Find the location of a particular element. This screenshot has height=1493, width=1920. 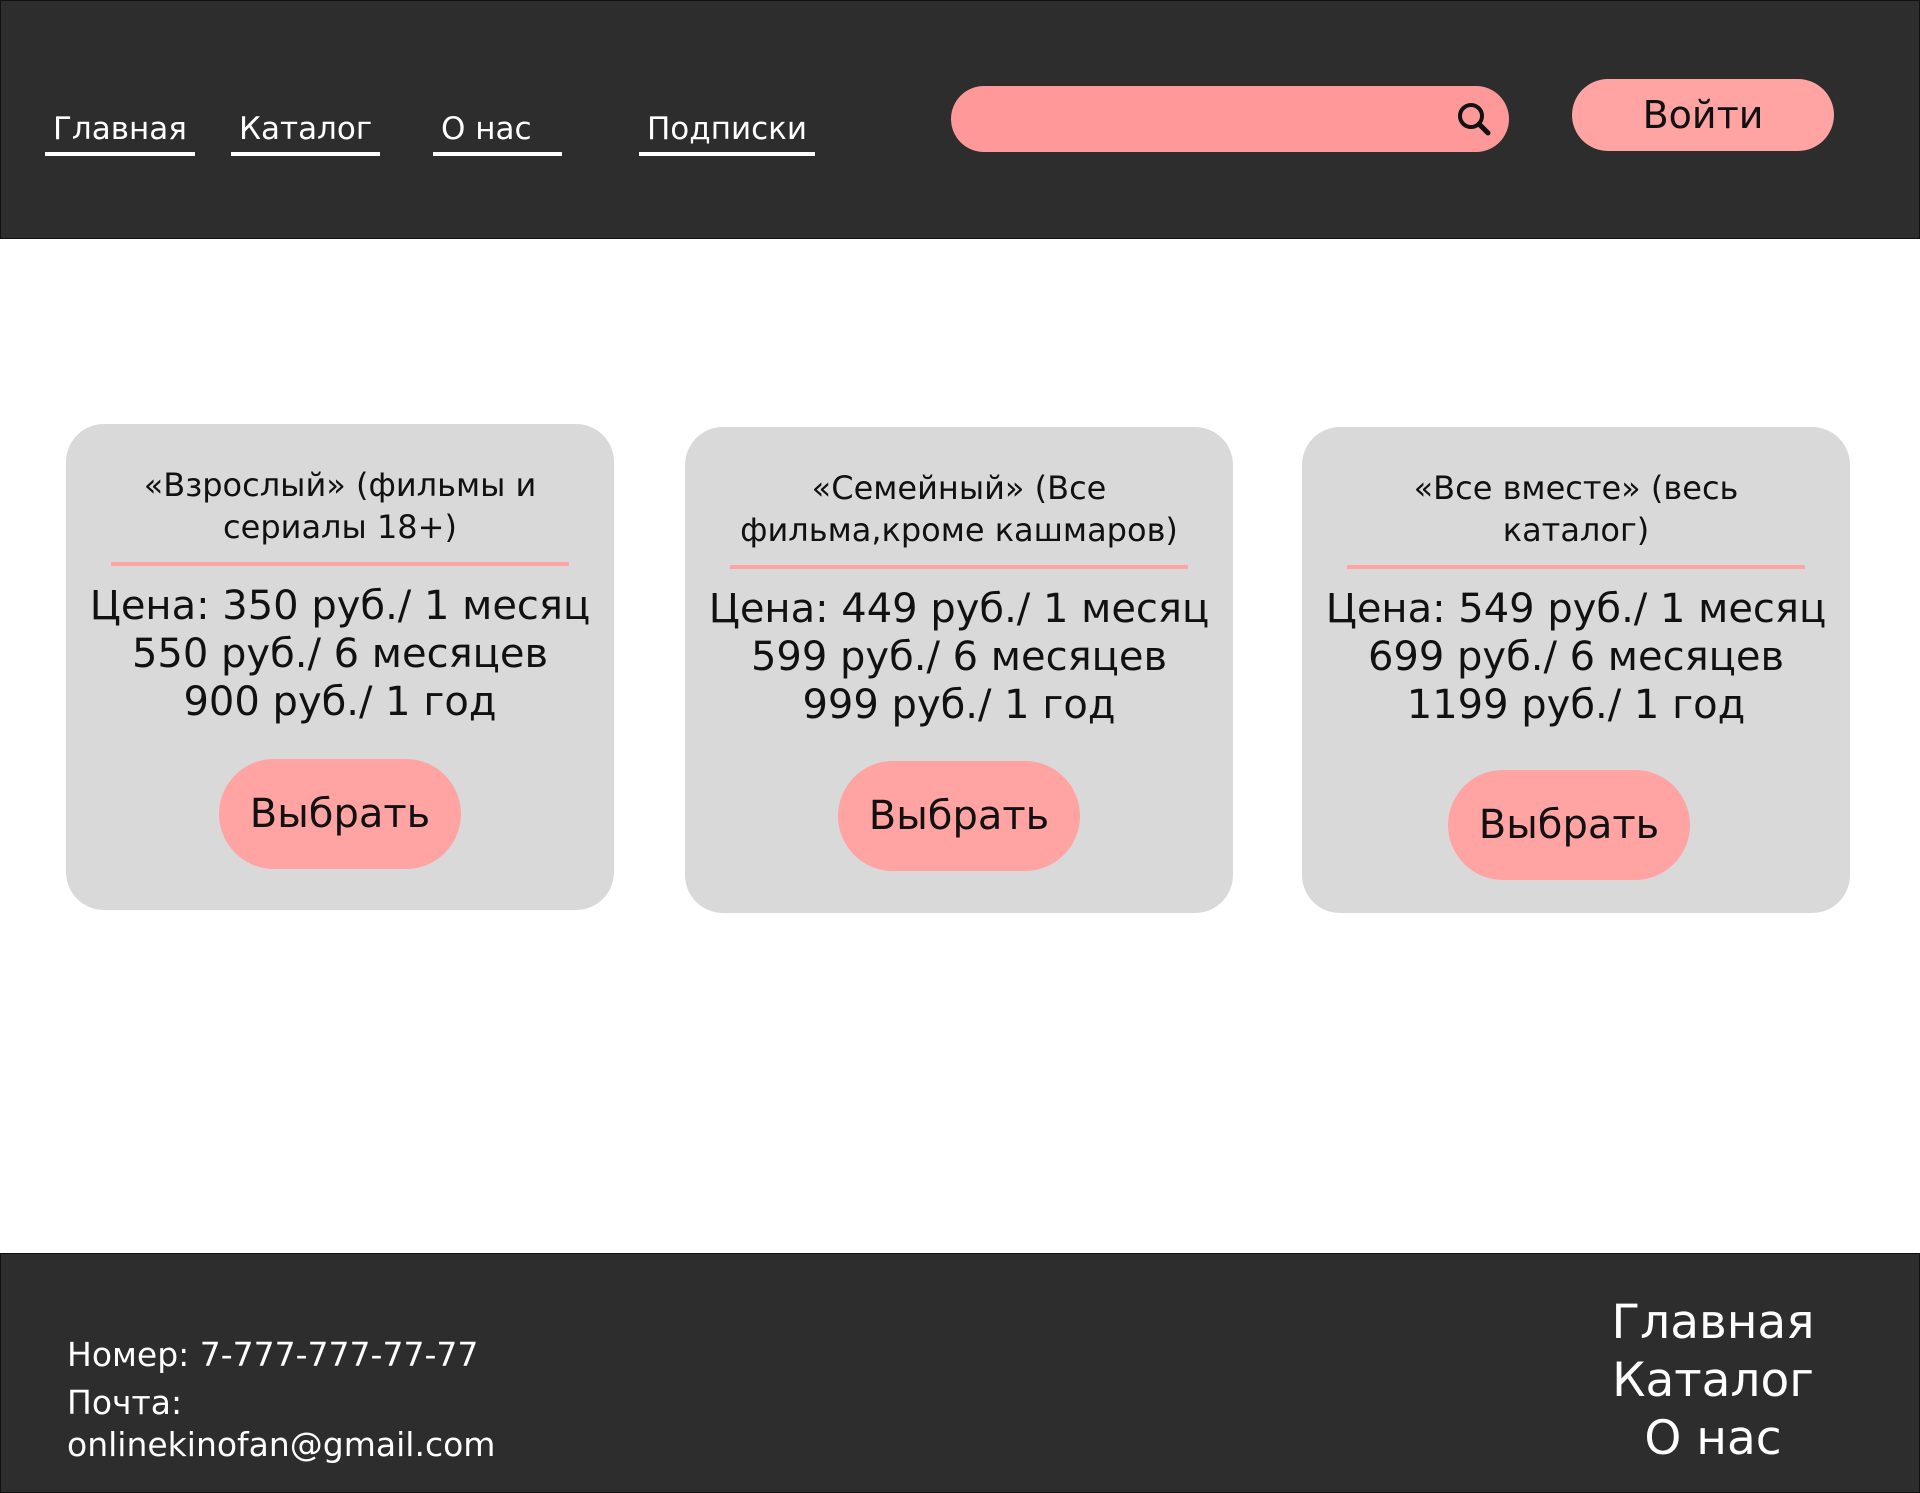

plan-title-line: каталог) is located at coordinates (1576, 530).